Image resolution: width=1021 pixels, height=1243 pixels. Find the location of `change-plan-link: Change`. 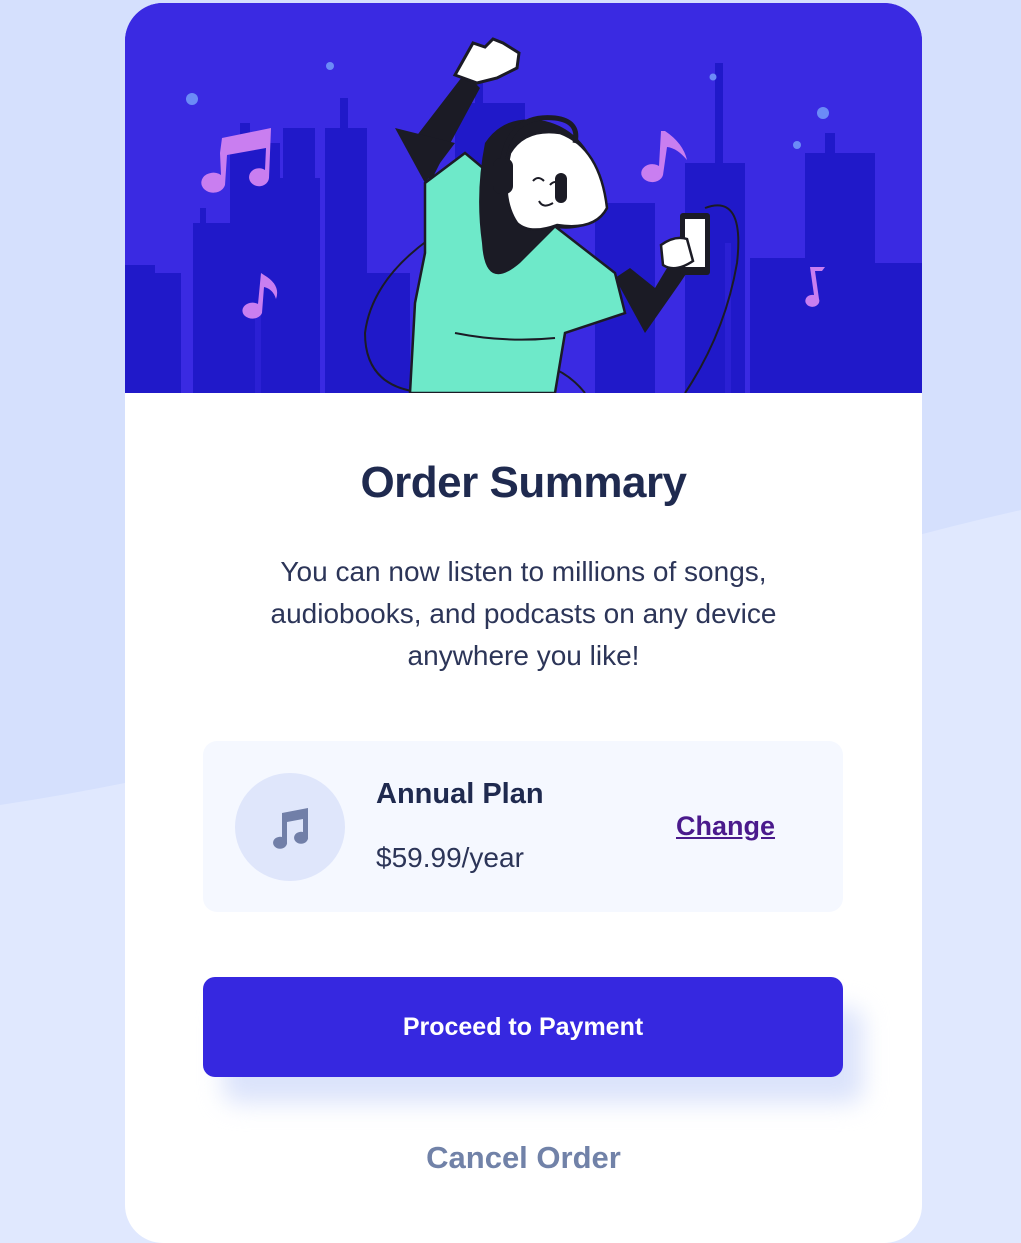

change-plan-link: Change is located at coordinates (725, 826).